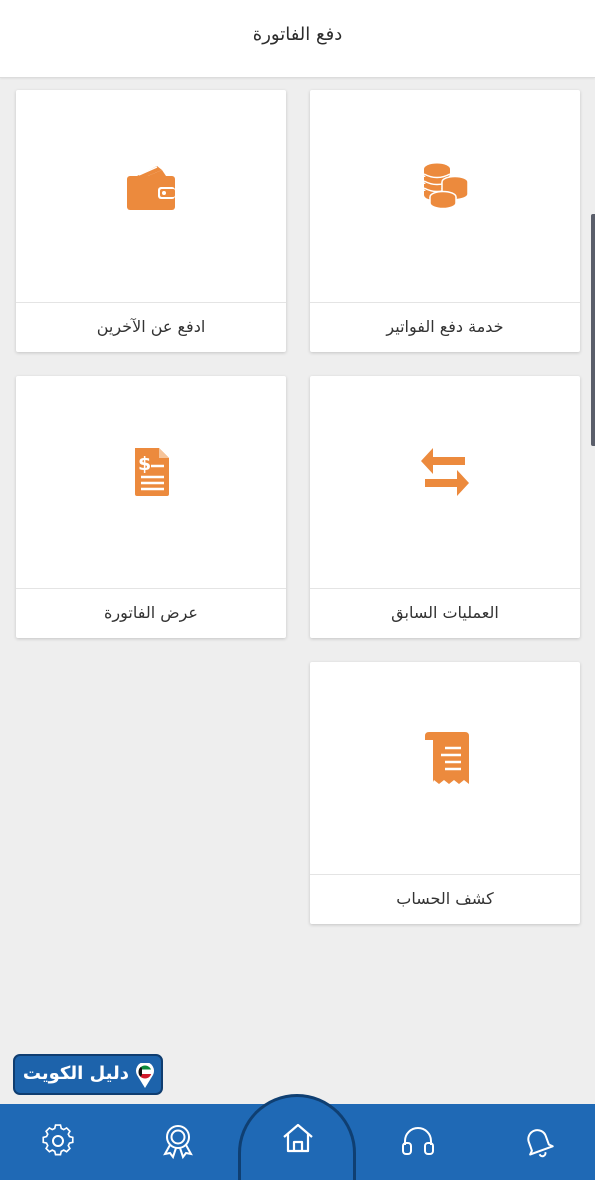  I want to click on headset-icon, so click(418, 1141).